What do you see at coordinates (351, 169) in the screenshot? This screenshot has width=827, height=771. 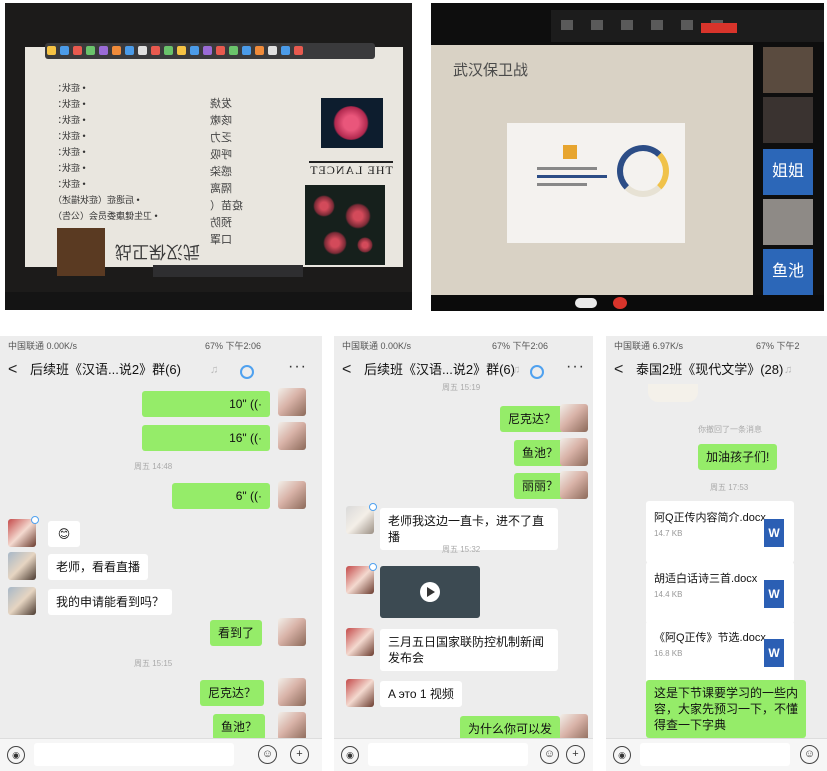 I see `lancet-logo: THE LANCET` at bounding box center [351, 169].